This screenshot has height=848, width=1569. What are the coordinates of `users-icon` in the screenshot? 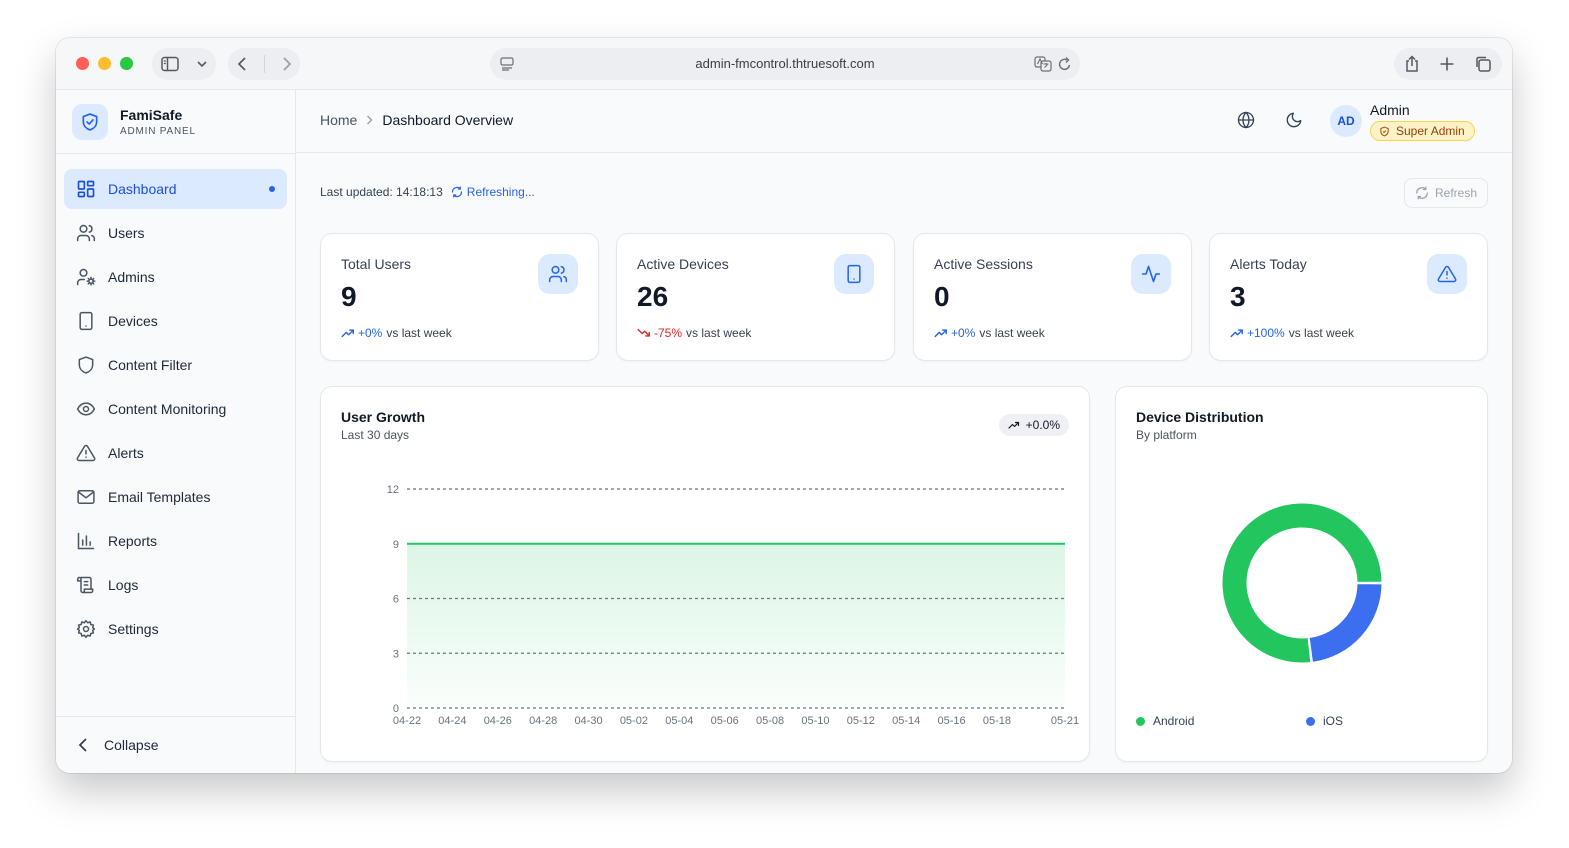 It's located at (86, 233).